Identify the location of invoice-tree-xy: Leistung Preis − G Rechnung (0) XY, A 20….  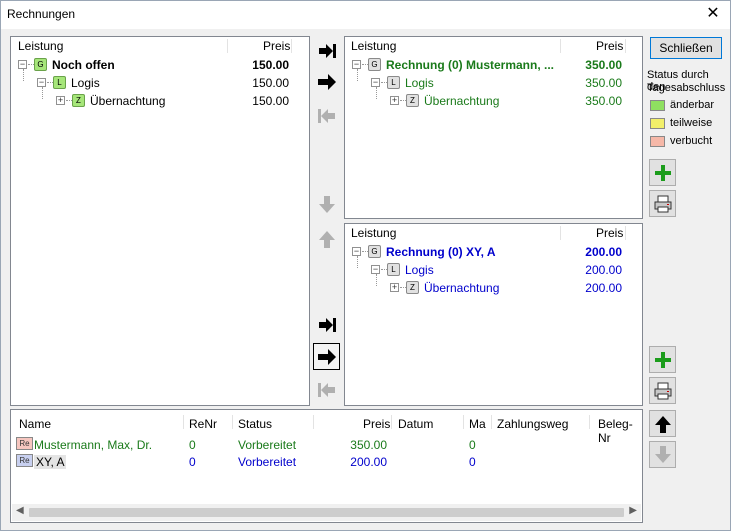
(493, 314).